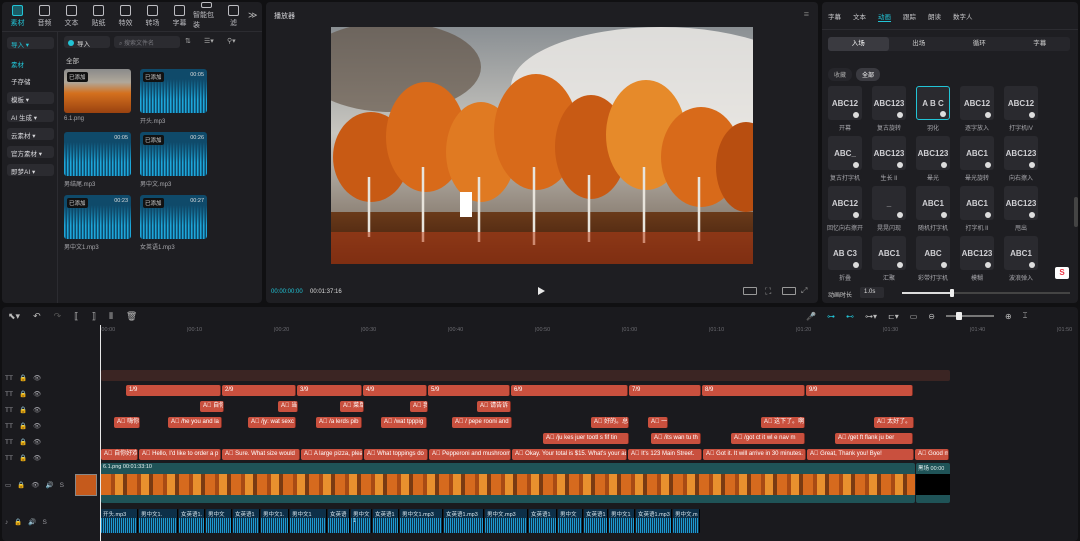  What do you see at coordinates (977, 253) in the screenshot?
I see `anim-tile-18: ABC123` at bounding box center [977, 253].